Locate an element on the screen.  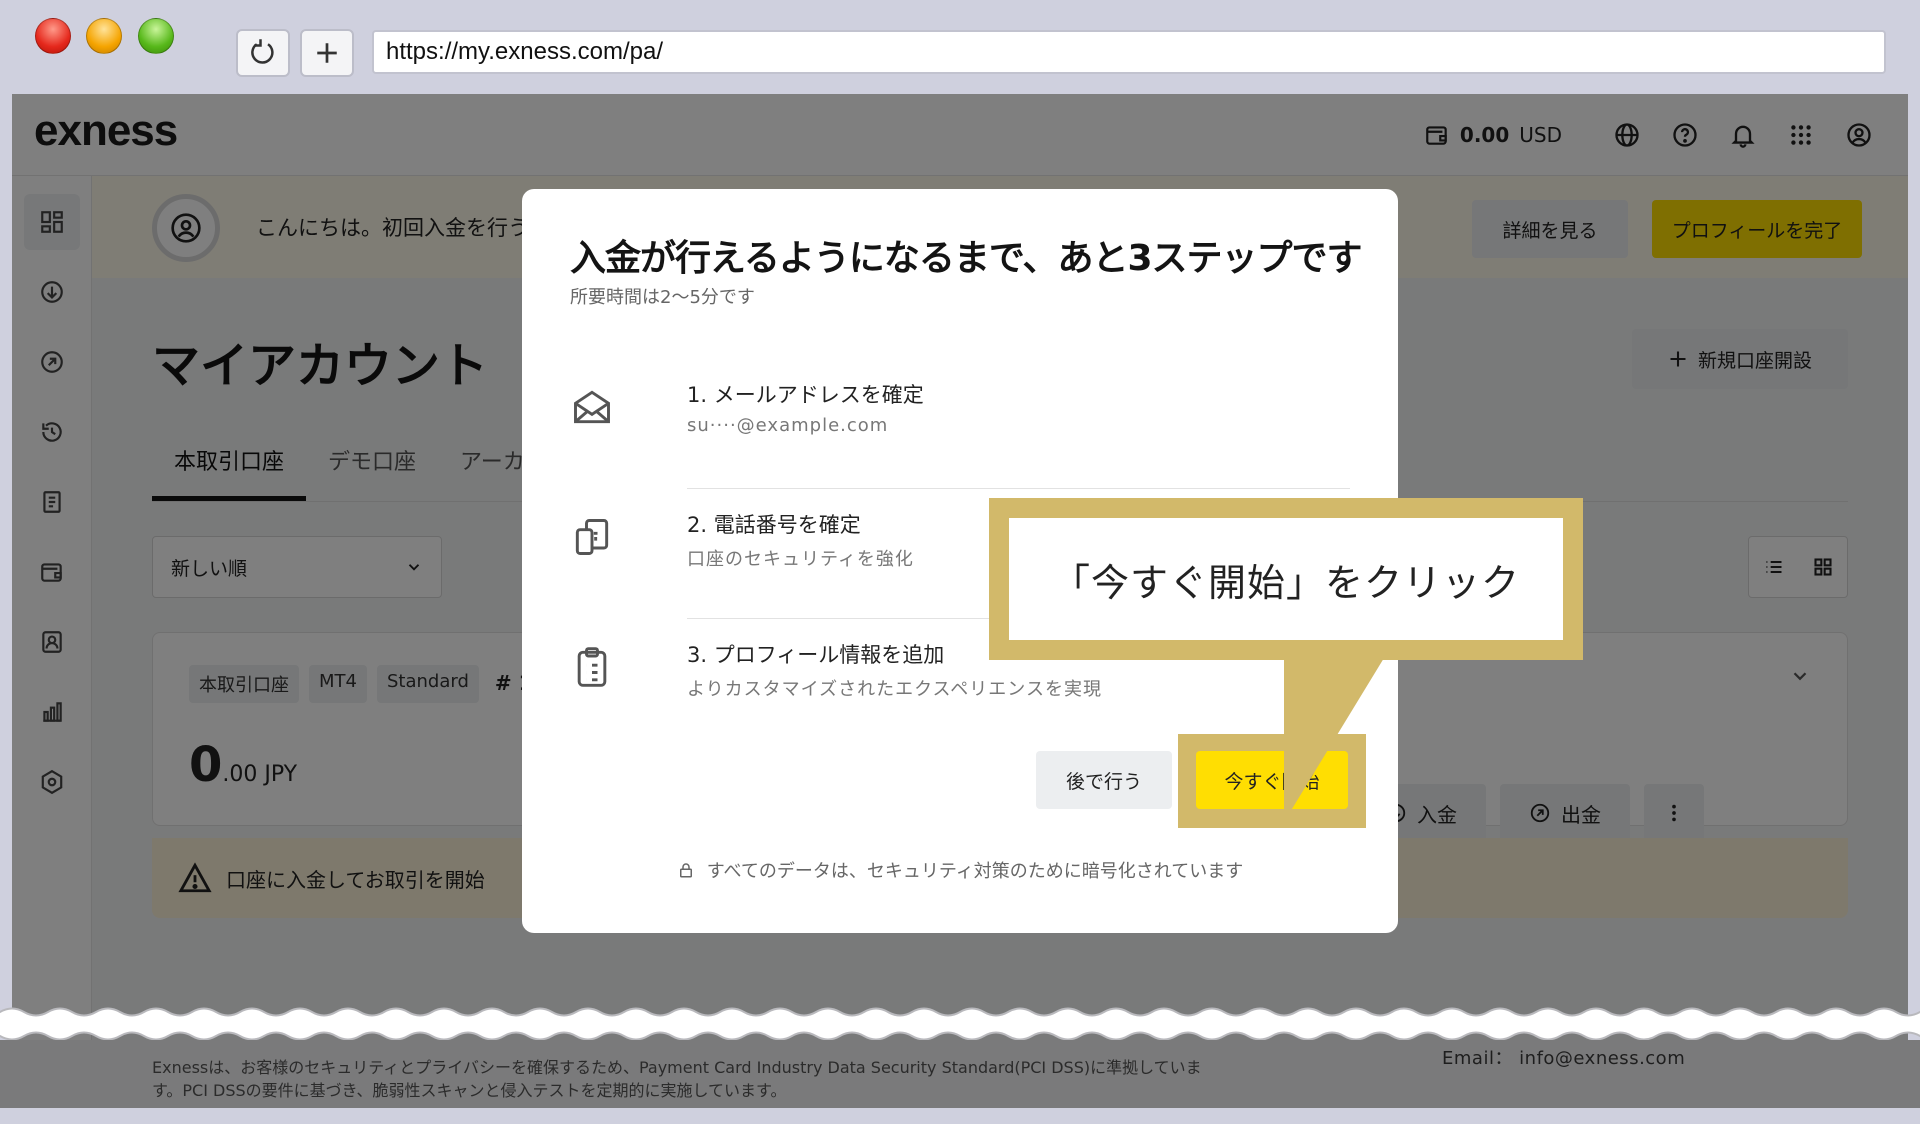
reload-icon is located at coordinates (262, 51).